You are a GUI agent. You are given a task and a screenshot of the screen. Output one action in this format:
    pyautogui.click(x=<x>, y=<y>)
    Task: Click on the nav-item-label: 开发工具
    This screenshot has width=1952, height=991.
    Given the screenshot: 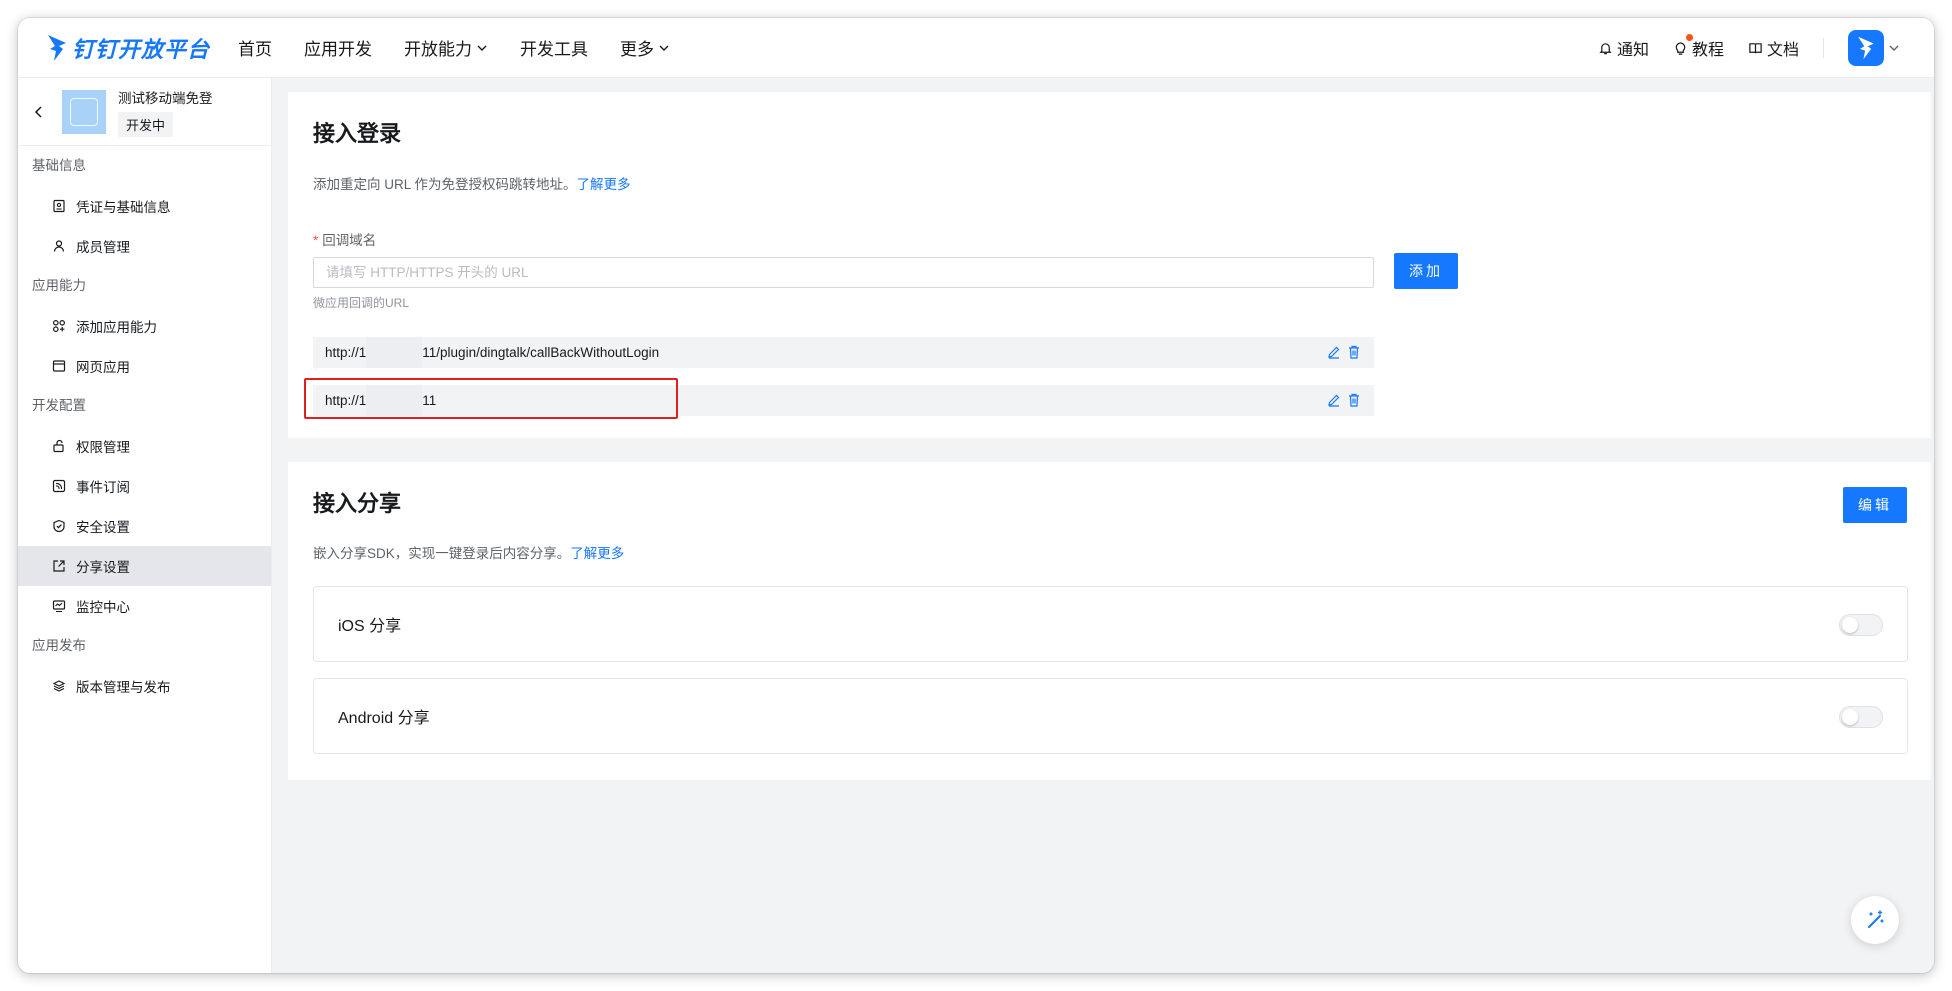 What is the action you would take?
    pyautogui.click(x=554, y=49)
    